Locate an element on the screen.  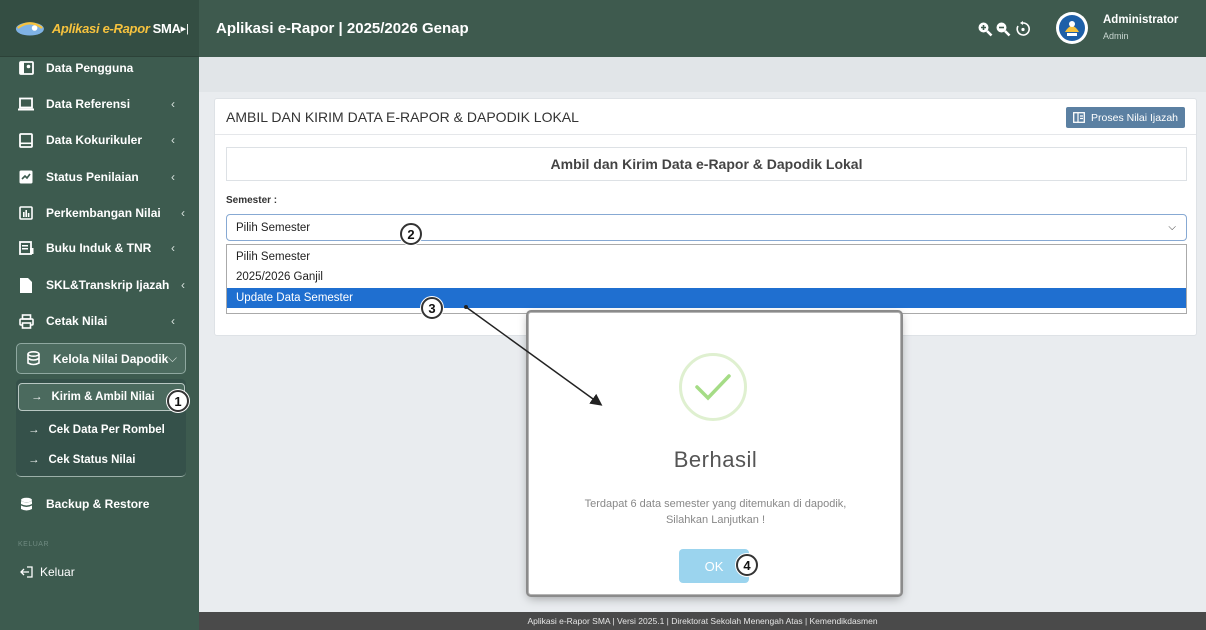
sidebar-item-kelola-nilai-dapodik: Kelola Nilai Dapodik ⌵ is located at coordinates (101, 358).